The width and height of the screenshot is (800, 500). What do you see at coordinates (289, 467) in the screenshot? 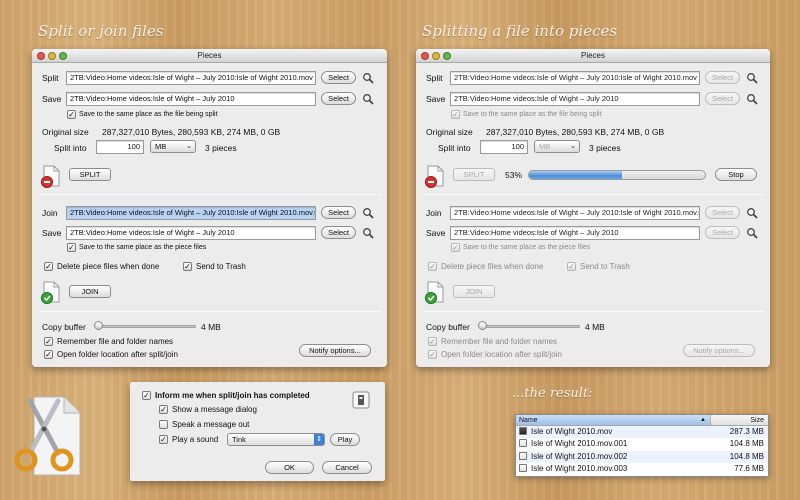
I see `ok-button: OK` at bounding box center [289, 467].